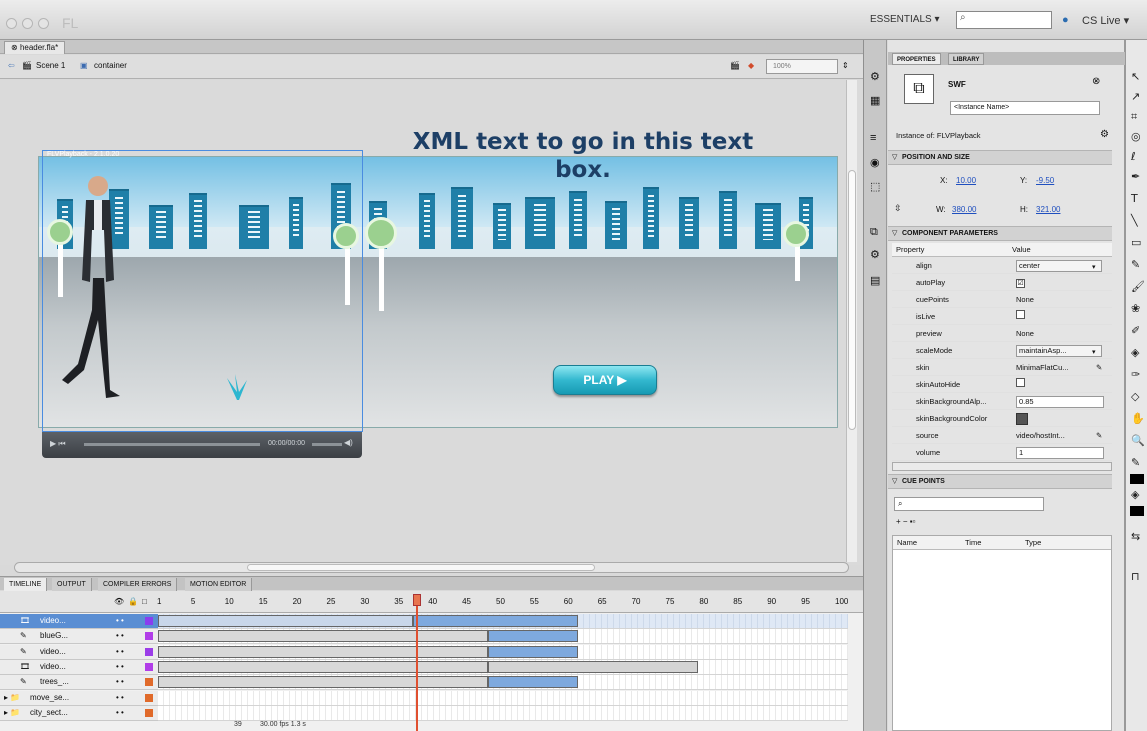 The width and height of the screenshot is (1147, 731). I want to click on flv-skin-controls: ▶ ⏮ 00:00/00:00 ◀), so click(202, 445).